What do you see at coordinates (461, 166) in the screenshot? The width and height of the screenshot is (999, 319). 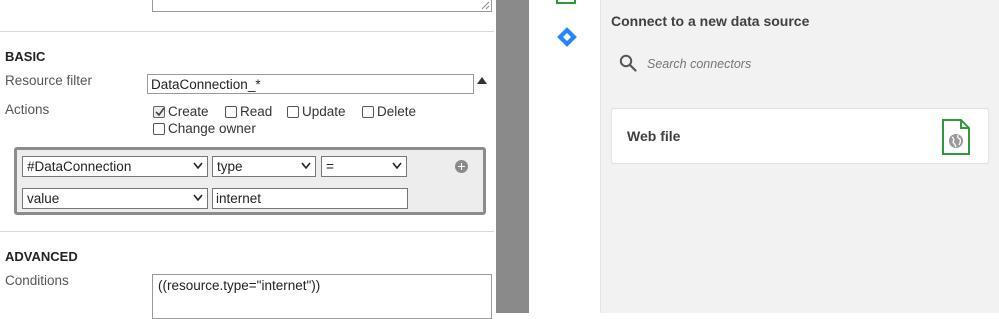 I see `add-condition-plus-icon` at bounding box center [461, 166].